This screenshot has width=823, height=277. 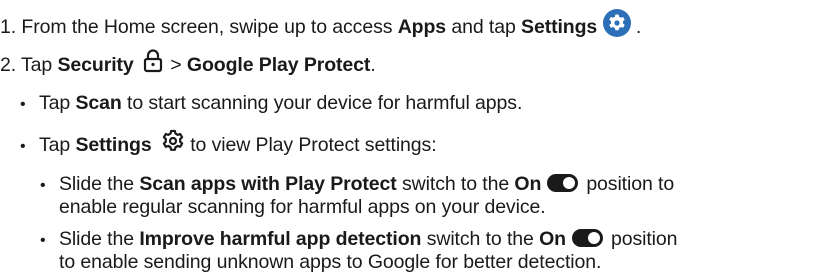 What do you see at coordinates (99, 239) in the screenshot?
I see `sub2-slide: Slide the` at bounding box center [99, 239].